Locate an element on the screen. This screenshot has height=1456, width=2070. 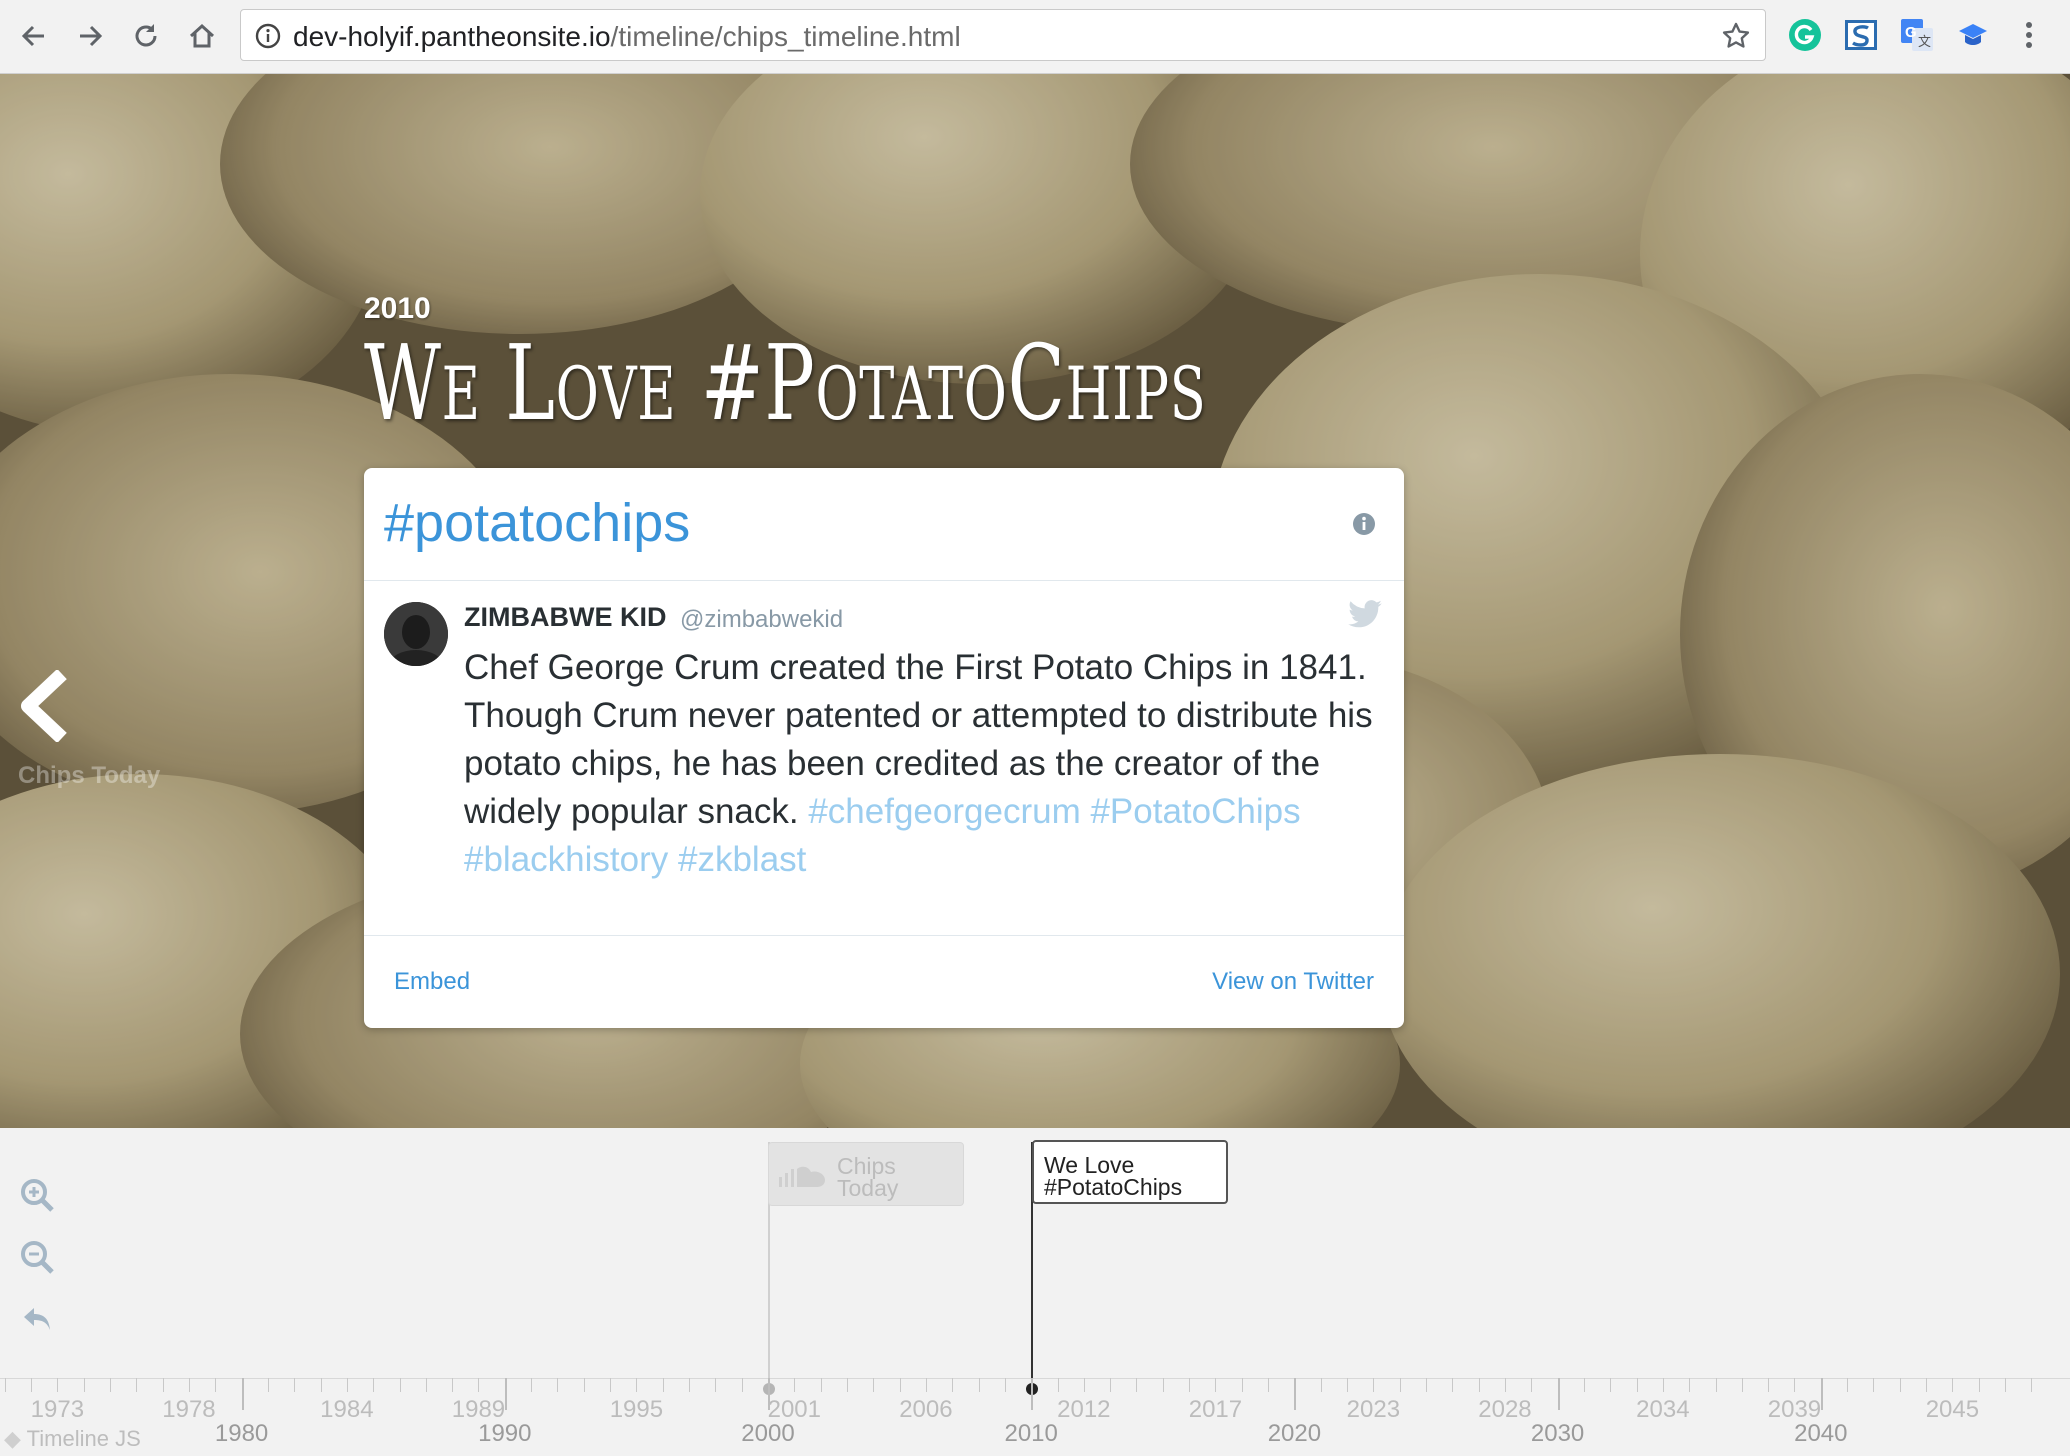
cap-extension-icon is located at coordinates (1973, 34).